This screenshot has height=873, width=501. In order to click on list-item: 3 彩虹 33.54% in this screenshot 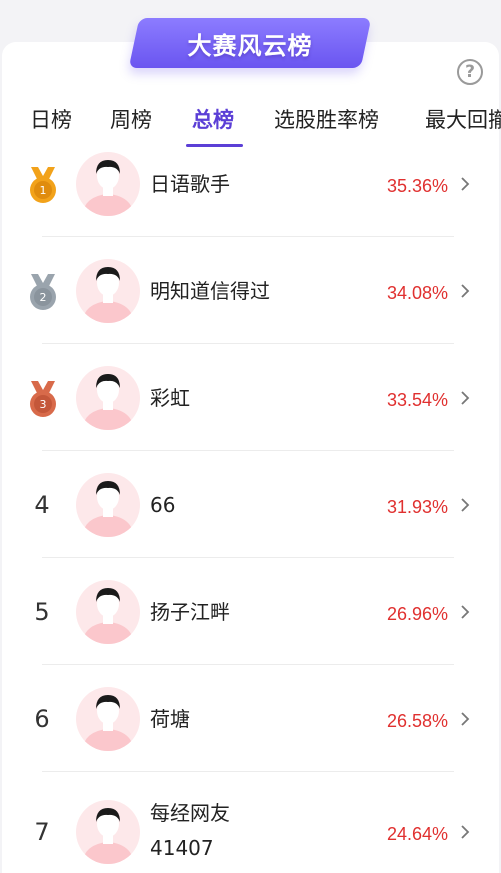, I will do `click(250, 397)`.